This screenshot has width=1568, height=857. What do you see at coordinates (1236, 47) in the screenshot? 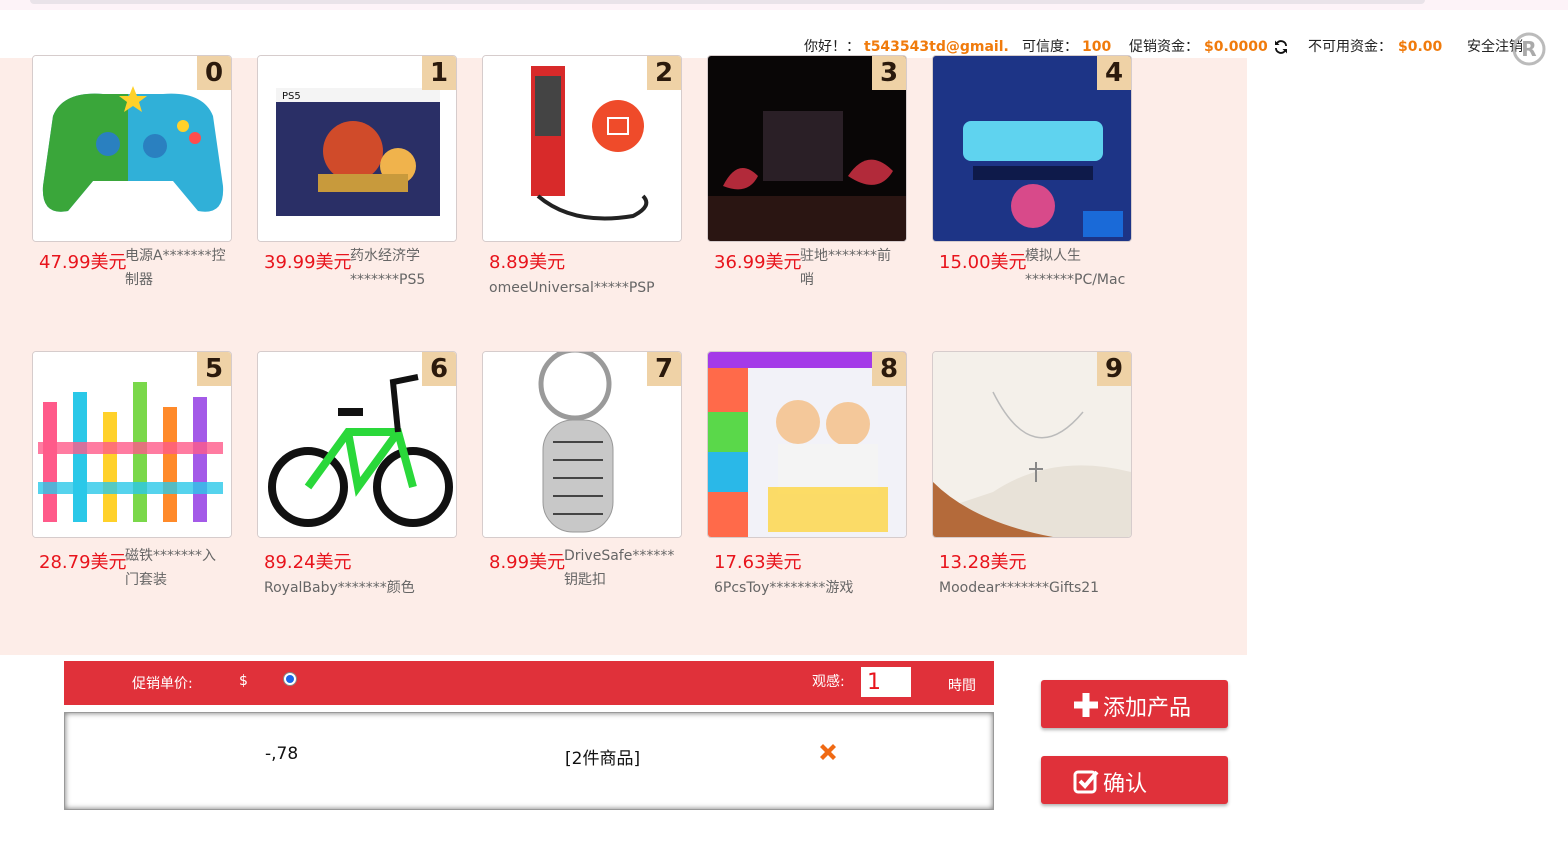
I see `promo-funds-value: $0.0000` at bounding box center [1236, 47].